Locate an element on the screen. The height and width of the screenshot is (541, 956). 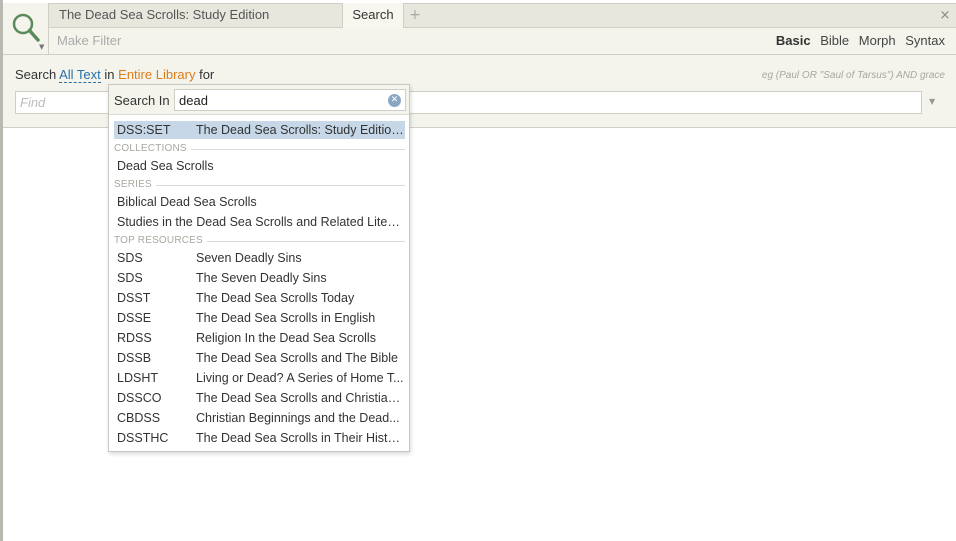
for-label: for is located at coordinates (207, 74).